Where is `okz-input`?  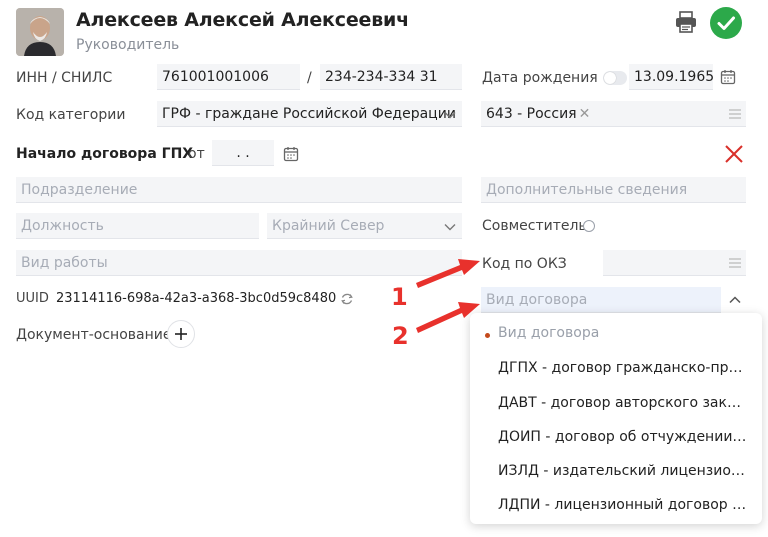
okz-input is located at coordinates (674, 263).